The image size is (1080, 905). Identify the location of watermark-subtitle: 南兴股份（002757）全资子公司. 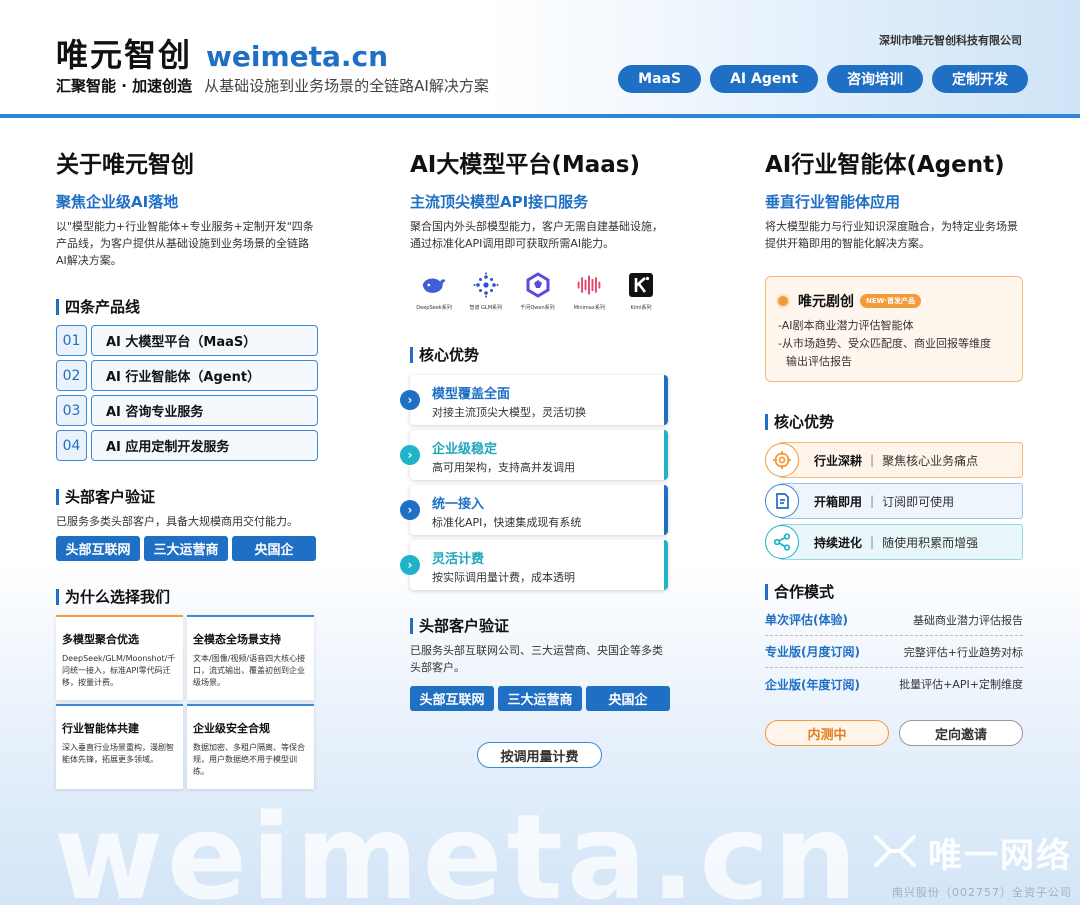
(982, 892).